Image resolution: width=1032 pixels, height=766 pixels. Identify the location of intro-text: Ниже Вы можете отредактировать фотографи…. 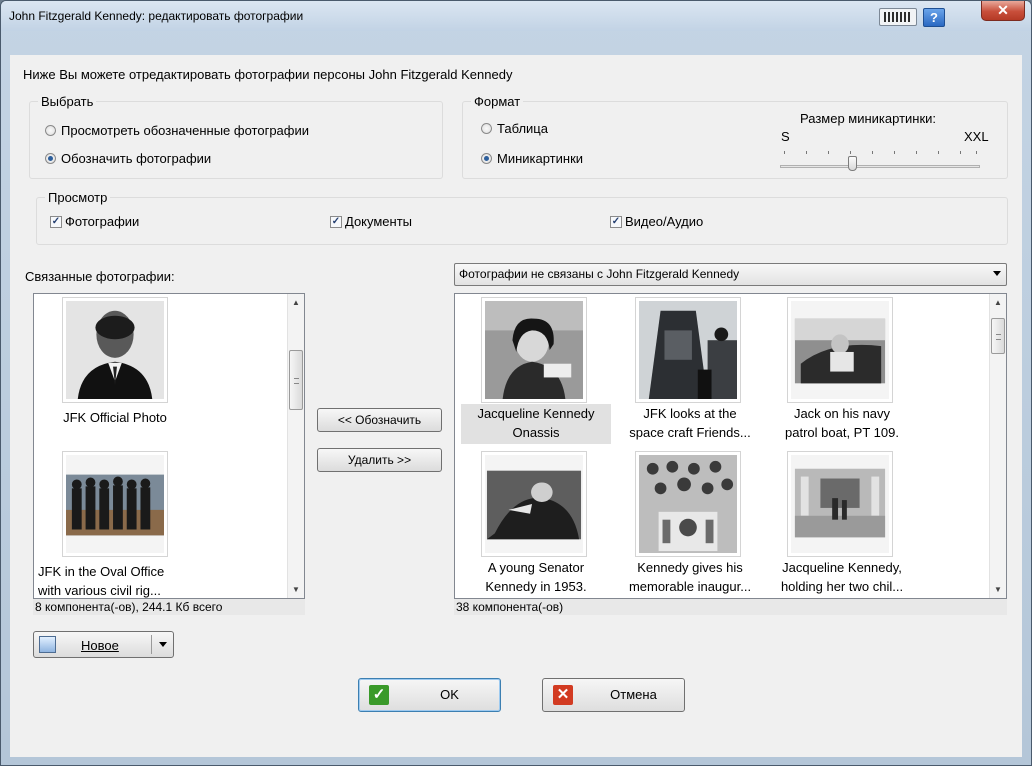
(268, 74).